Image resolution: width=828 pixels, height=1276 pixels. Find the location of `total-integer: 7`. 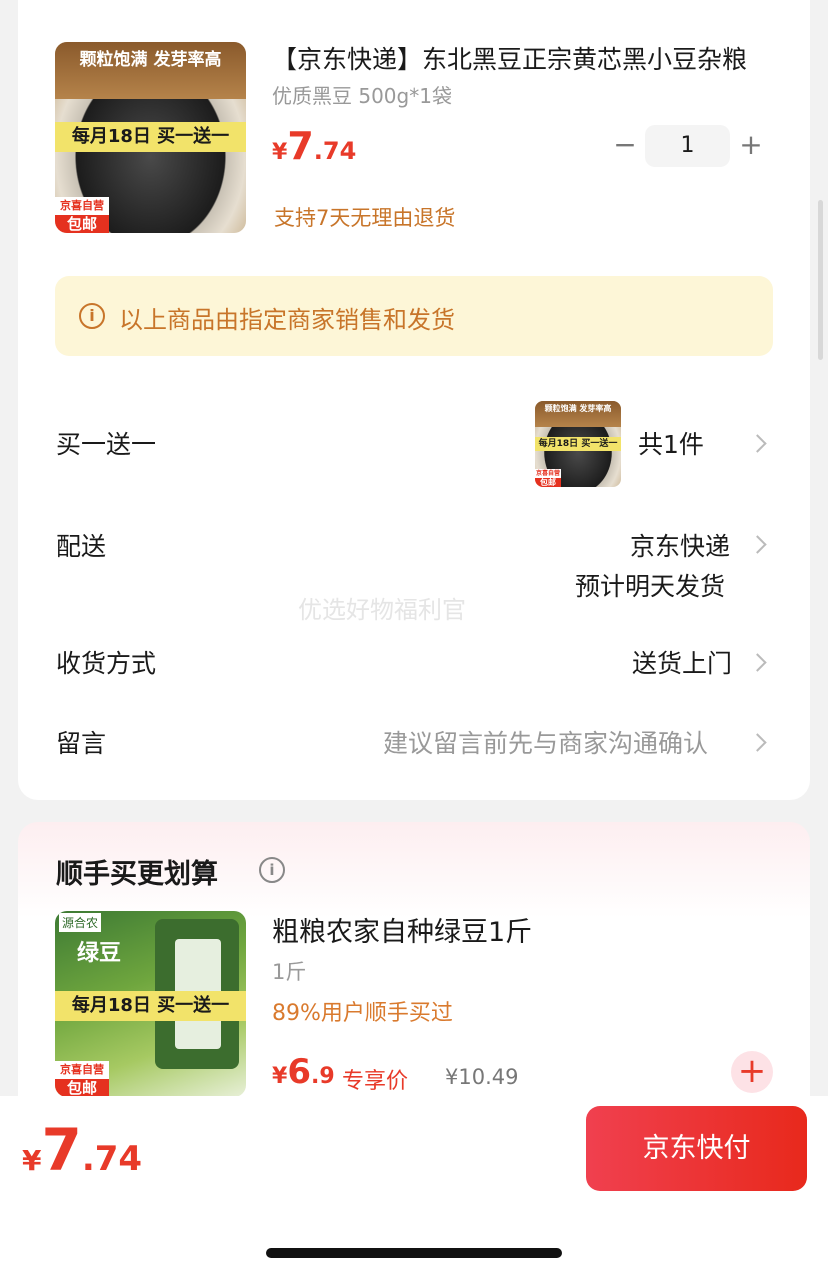

total-integer: 7 is located at coordinates (61, 1150).